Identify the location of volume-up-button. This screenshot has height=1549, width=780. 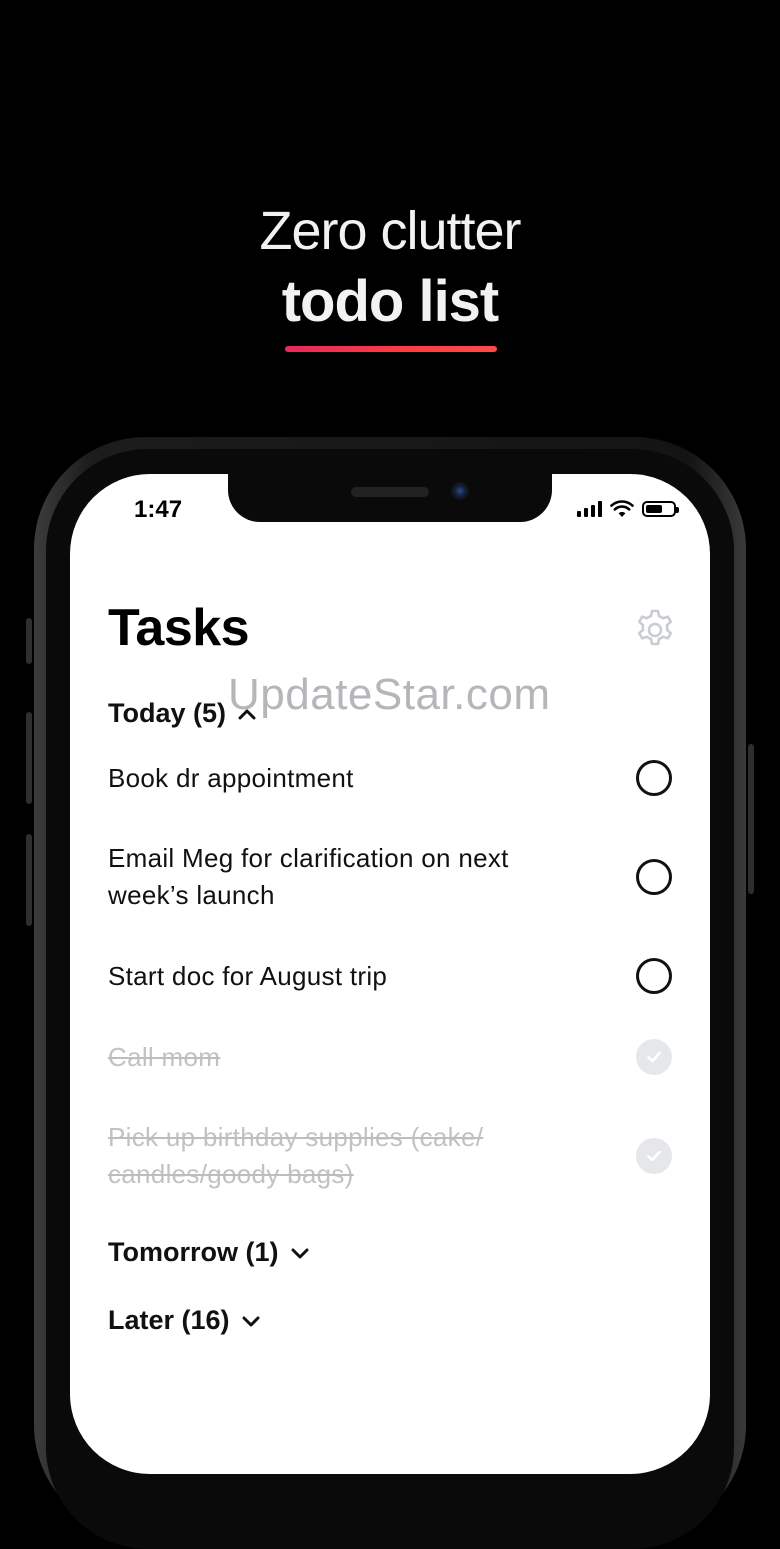
(29, 758).